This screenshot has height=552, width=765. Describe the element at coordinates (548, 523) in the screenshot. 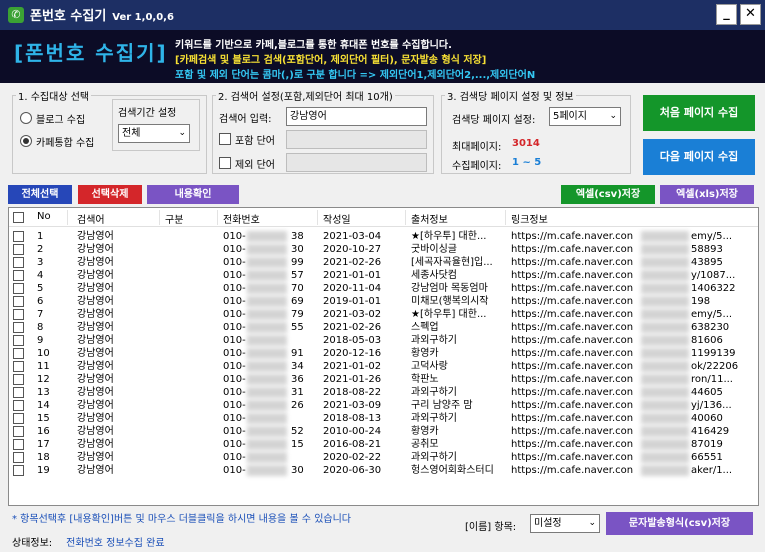

I see `item-select-value: 미설정` at that location.